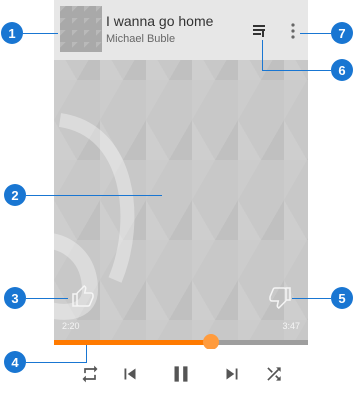 Image resolution: width=357 pixels, height=399 pixels. I want to click on repeat-button, so click(90, 374).